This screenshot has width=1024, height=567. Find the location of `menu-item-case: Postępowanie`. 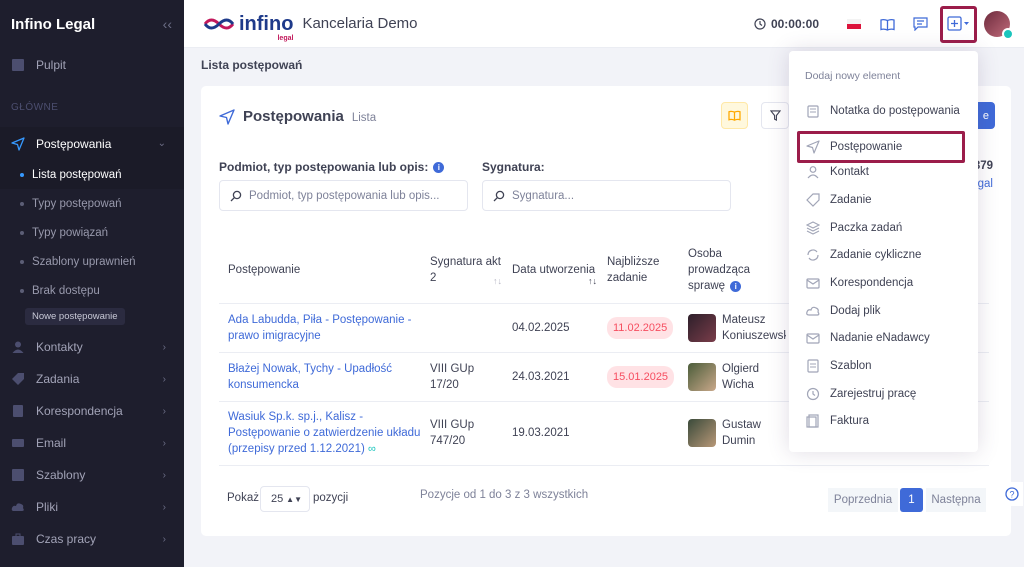

menu-item-case: Postępowanie is located at coordinates (881, 147).